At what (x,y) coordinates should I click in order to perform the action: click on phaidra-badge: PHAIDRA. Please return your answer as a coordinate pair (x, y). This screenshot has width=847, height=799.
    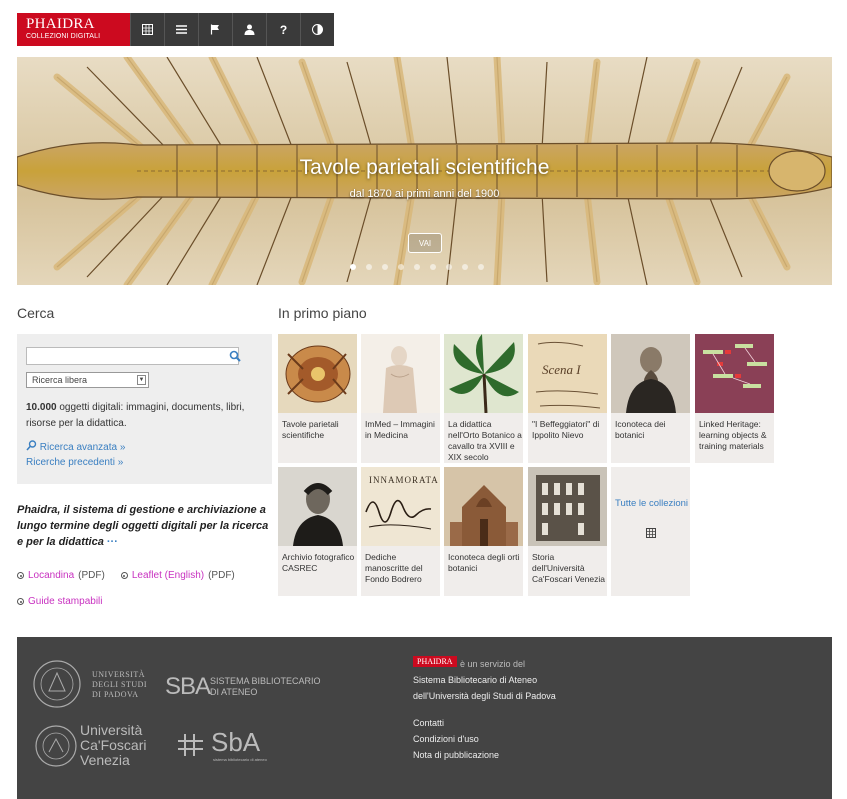
    Looking at the image, I should click on (435, 661).